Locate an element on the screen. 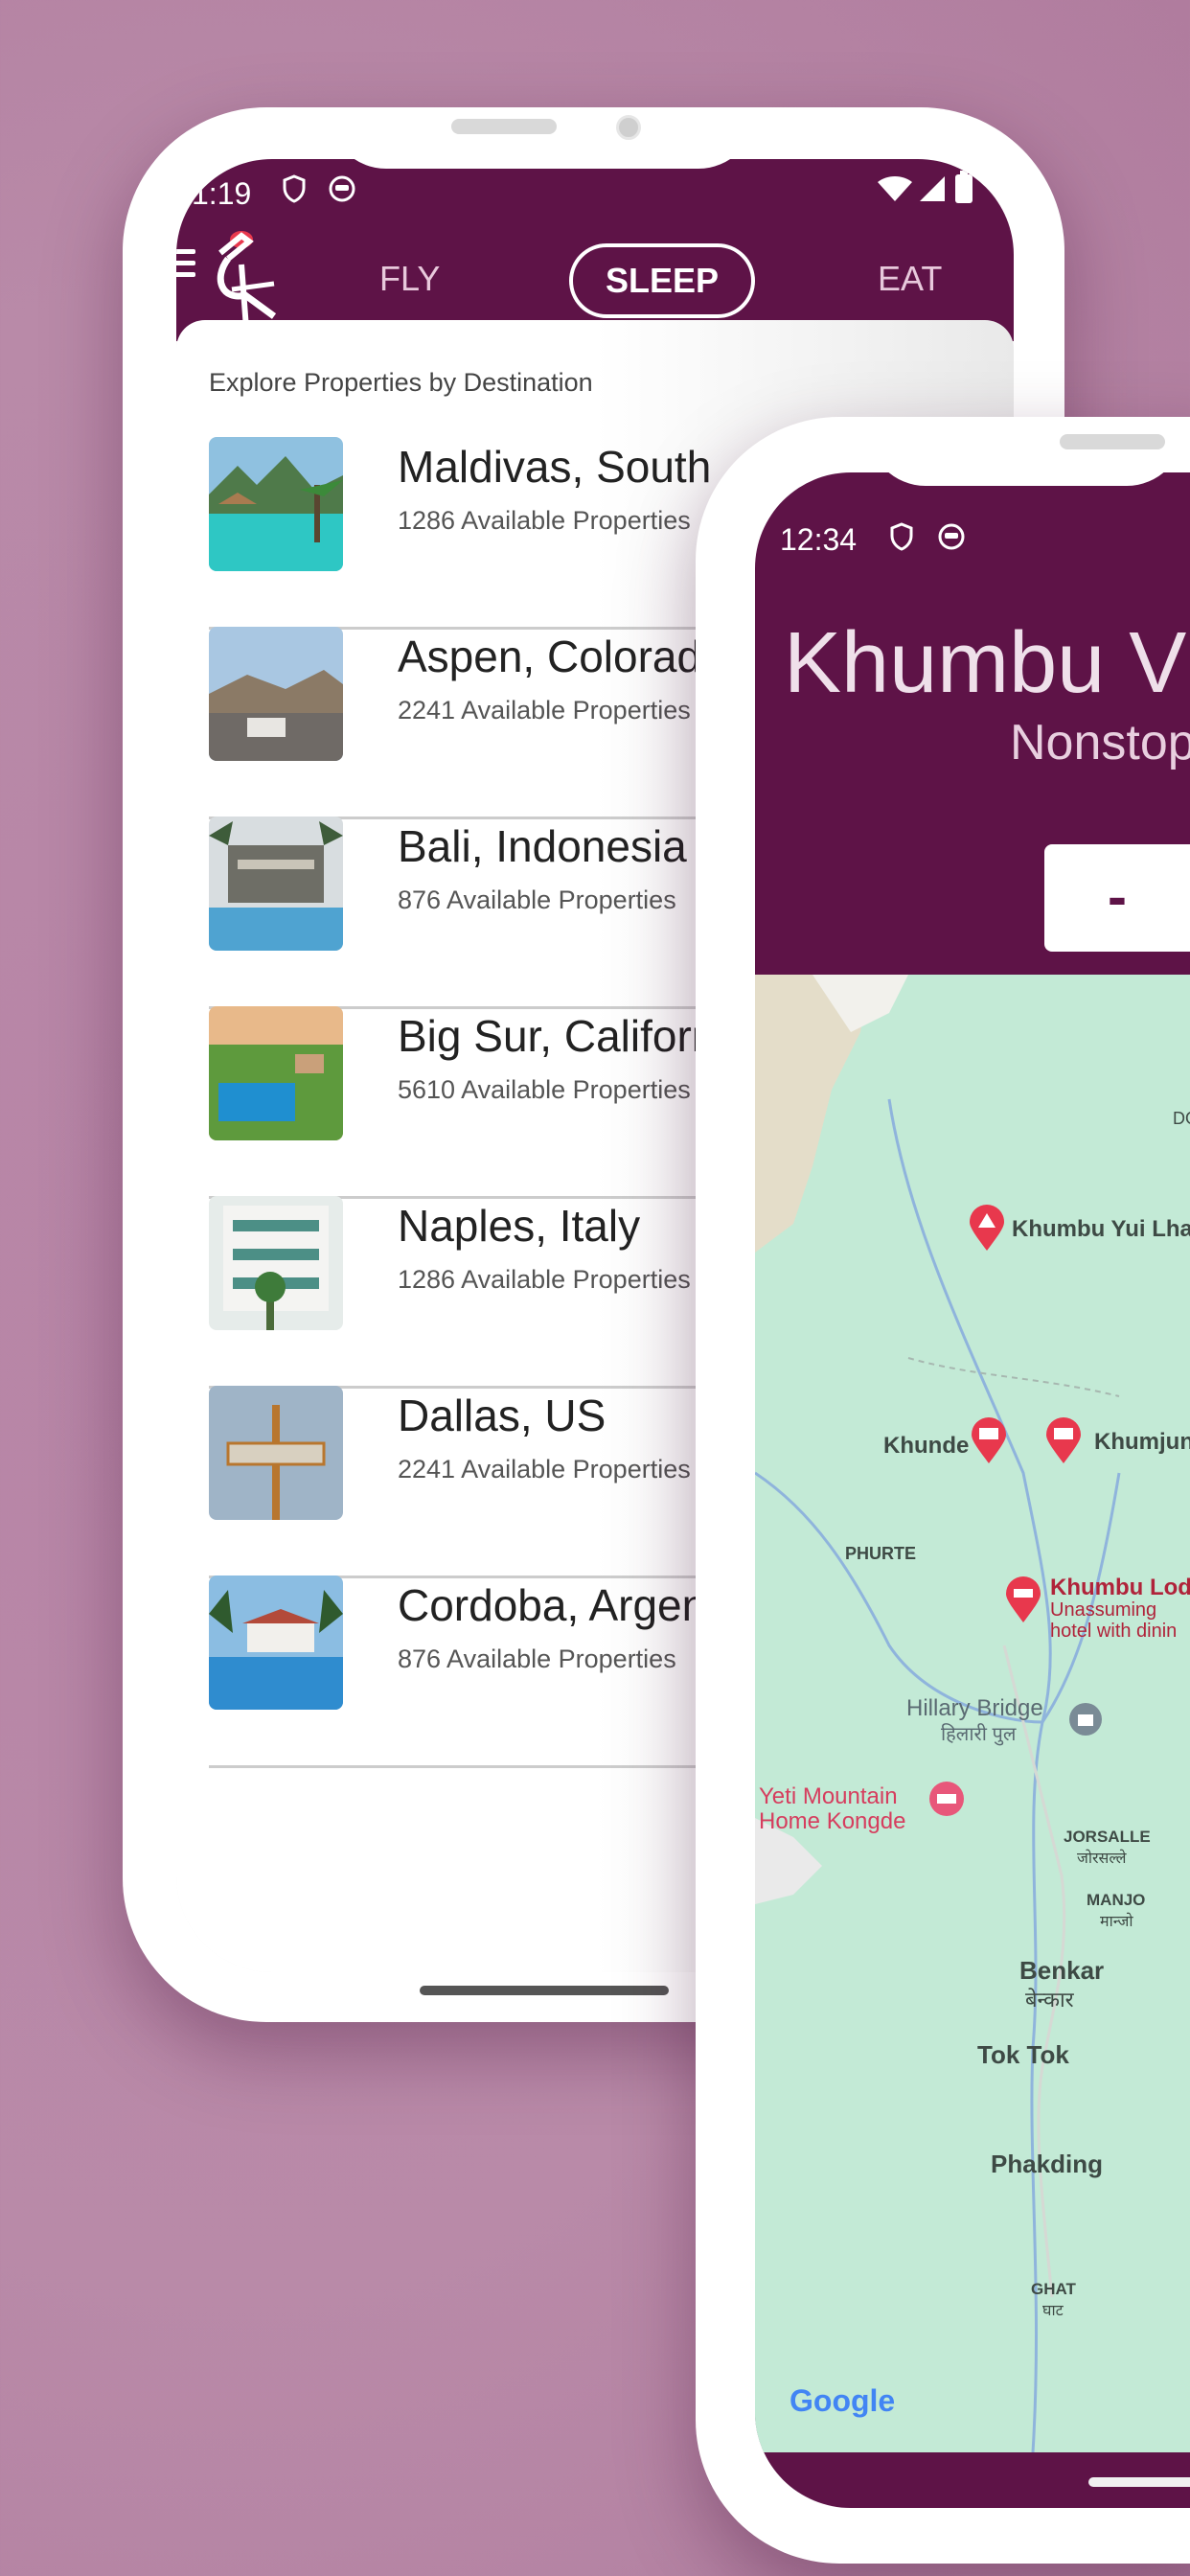  hotel-subtitle: Nonstop is located at coordinates (1100, 742).